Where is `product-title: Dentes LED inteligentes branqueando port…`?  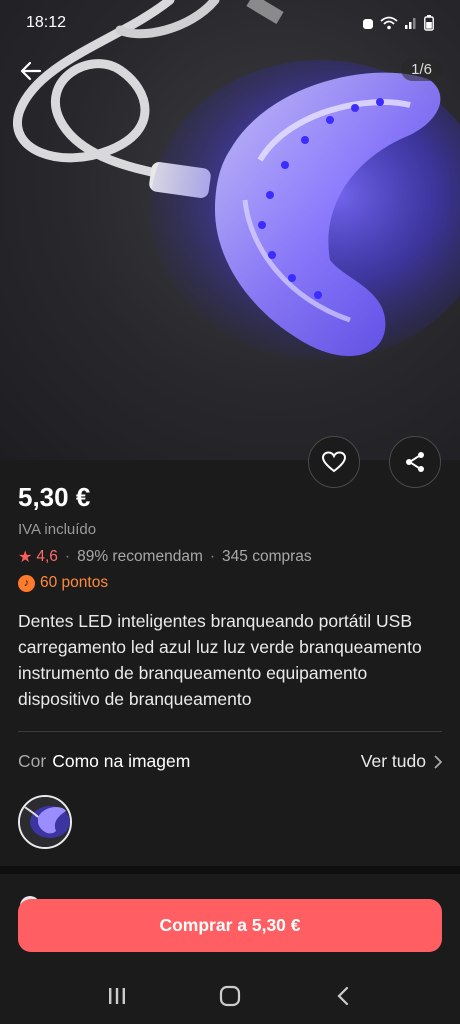 product-title: Dentes LED inteligentes branqueando port… is located at coordinates (220, 660).